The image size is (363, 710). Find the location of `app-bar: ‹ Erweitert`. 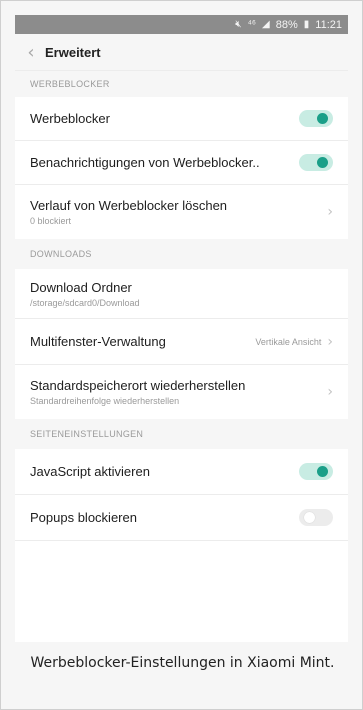

app-bar: ‹ Erweitert is located at coordinates (181, 52).